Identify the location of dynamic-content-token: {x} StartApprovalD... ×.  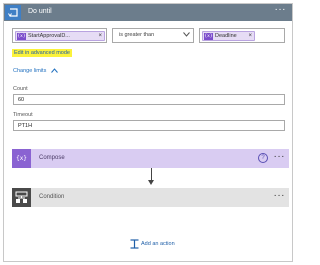
(60, 36).